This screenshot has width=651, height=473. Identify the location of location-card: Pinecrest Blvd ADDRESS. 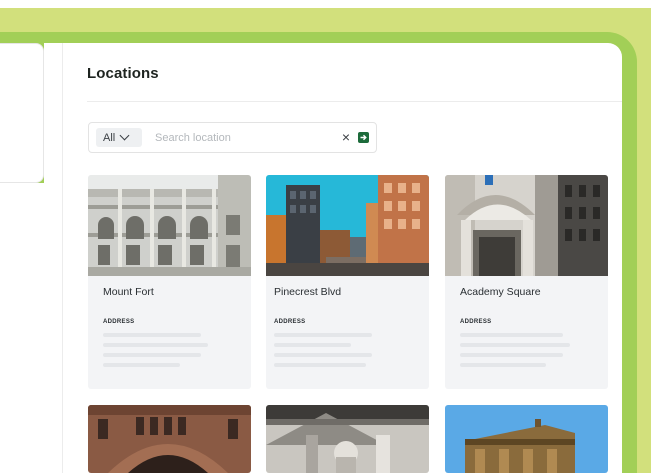
(347, 282).